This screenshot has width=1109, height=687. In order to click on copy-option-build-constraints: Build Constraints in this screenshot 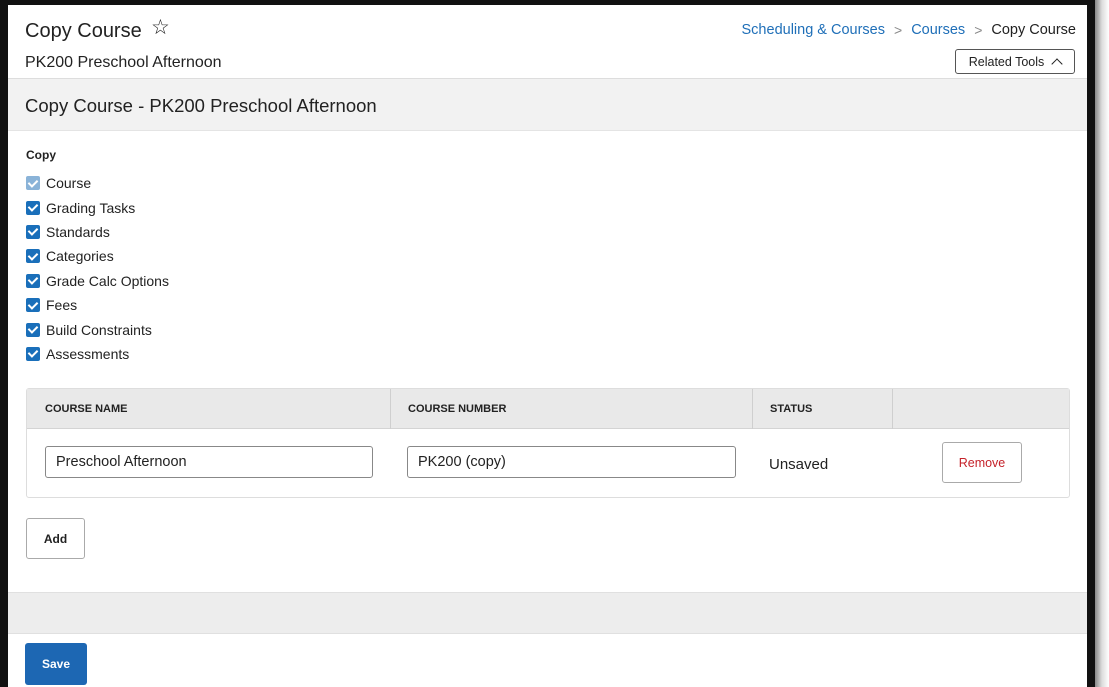, I will do `click(97, 329)`.